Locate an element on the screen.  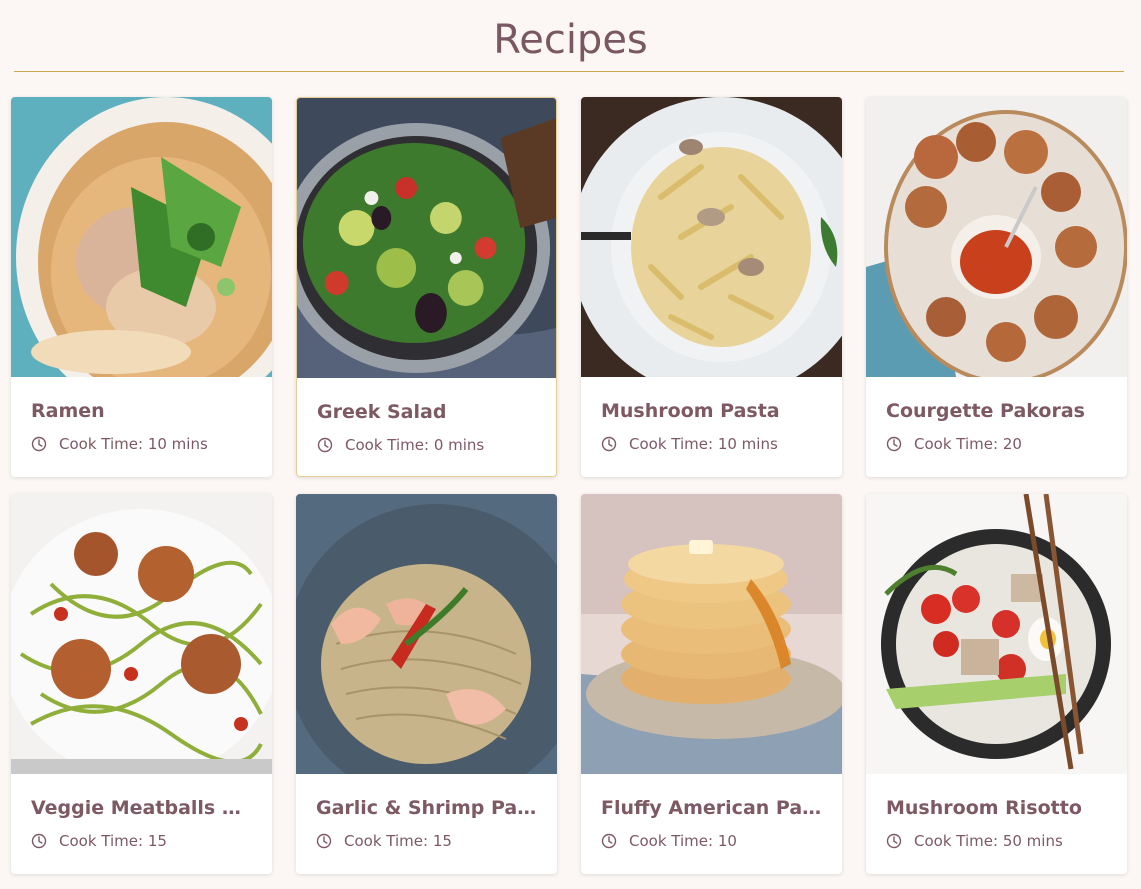
recipe-title: Garlic & Shrimp Pasta is located at coordinates (426, 808).